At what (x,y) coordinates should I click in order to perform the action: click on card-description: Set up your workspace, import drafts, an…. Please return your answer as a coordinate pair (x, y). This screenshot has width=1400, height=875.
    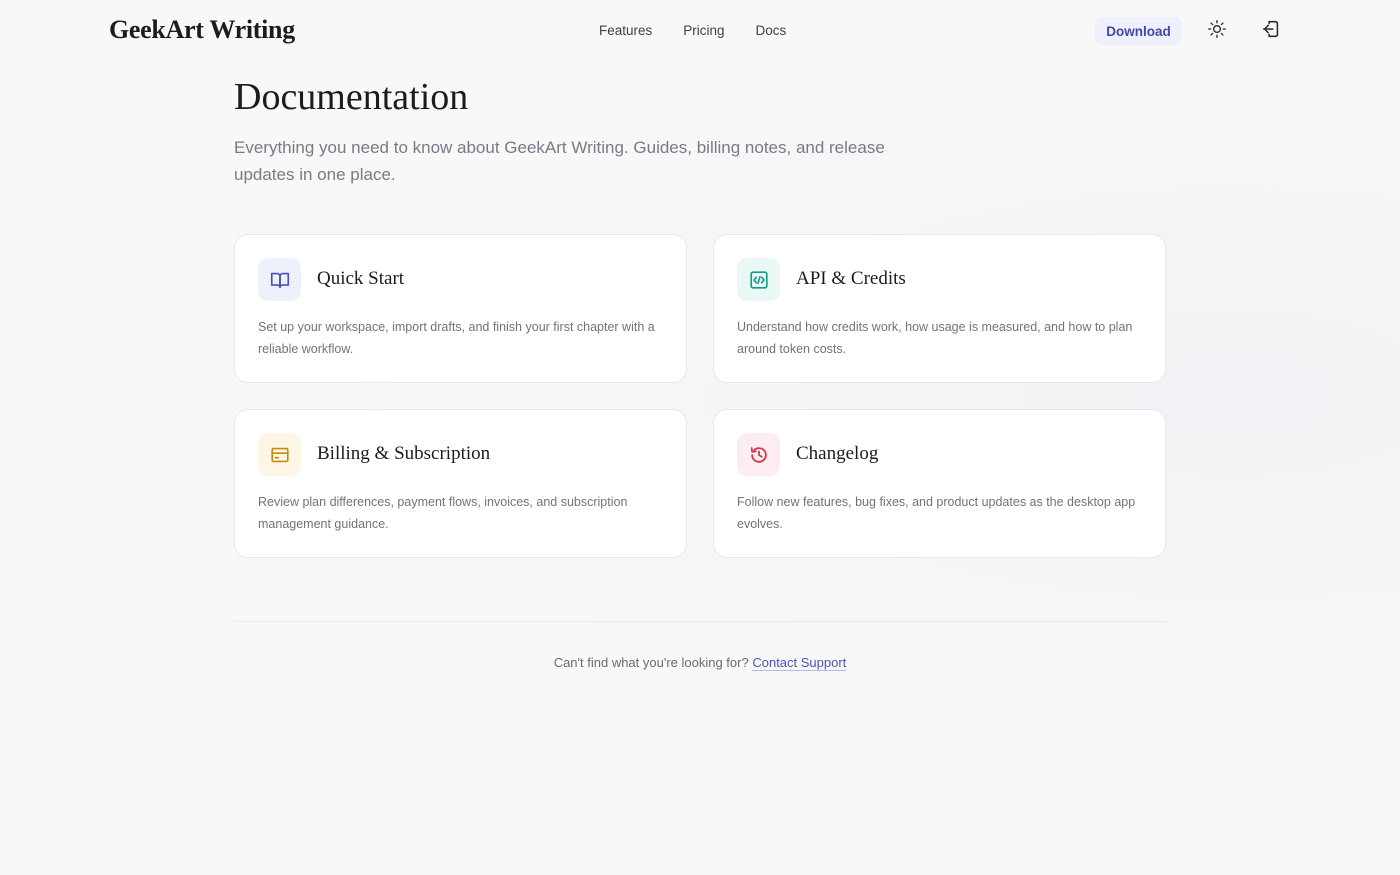
    Looking at the image, I should click on (456, 338).